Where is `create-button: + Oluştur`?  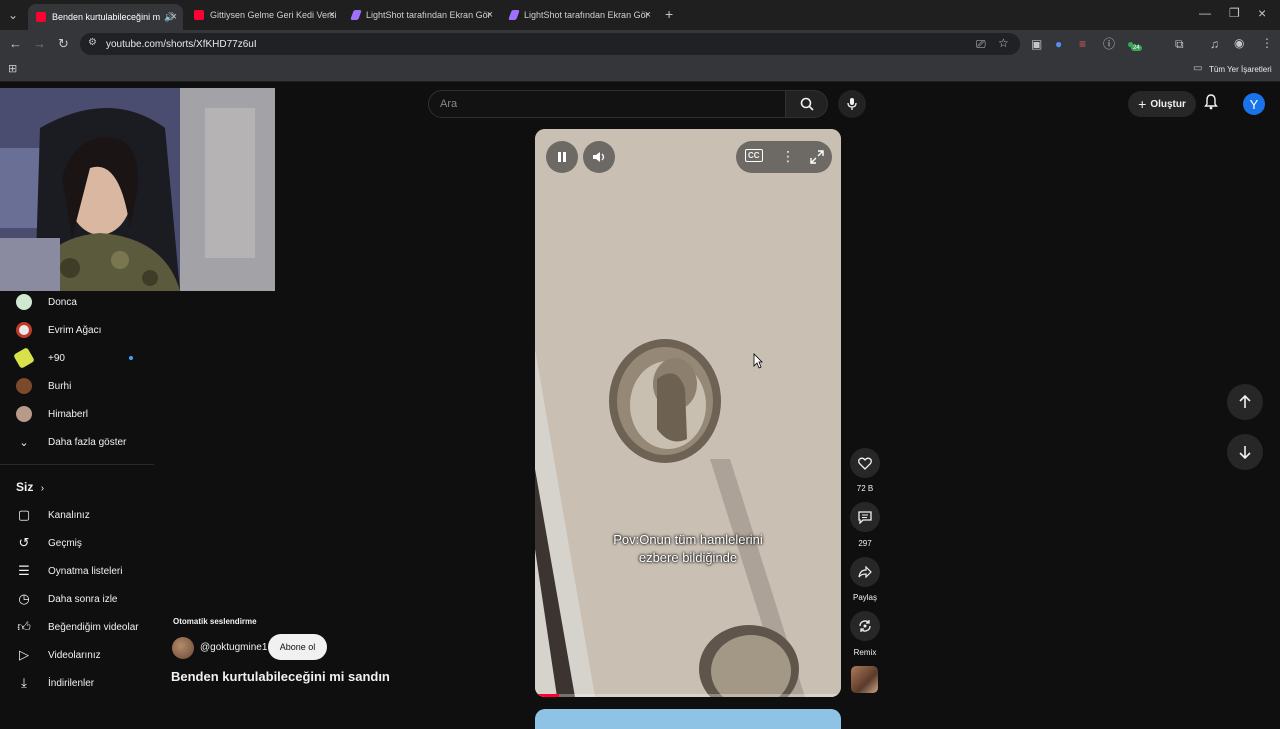 create-button: + Oluştur is located at coordinates (1162, 104).